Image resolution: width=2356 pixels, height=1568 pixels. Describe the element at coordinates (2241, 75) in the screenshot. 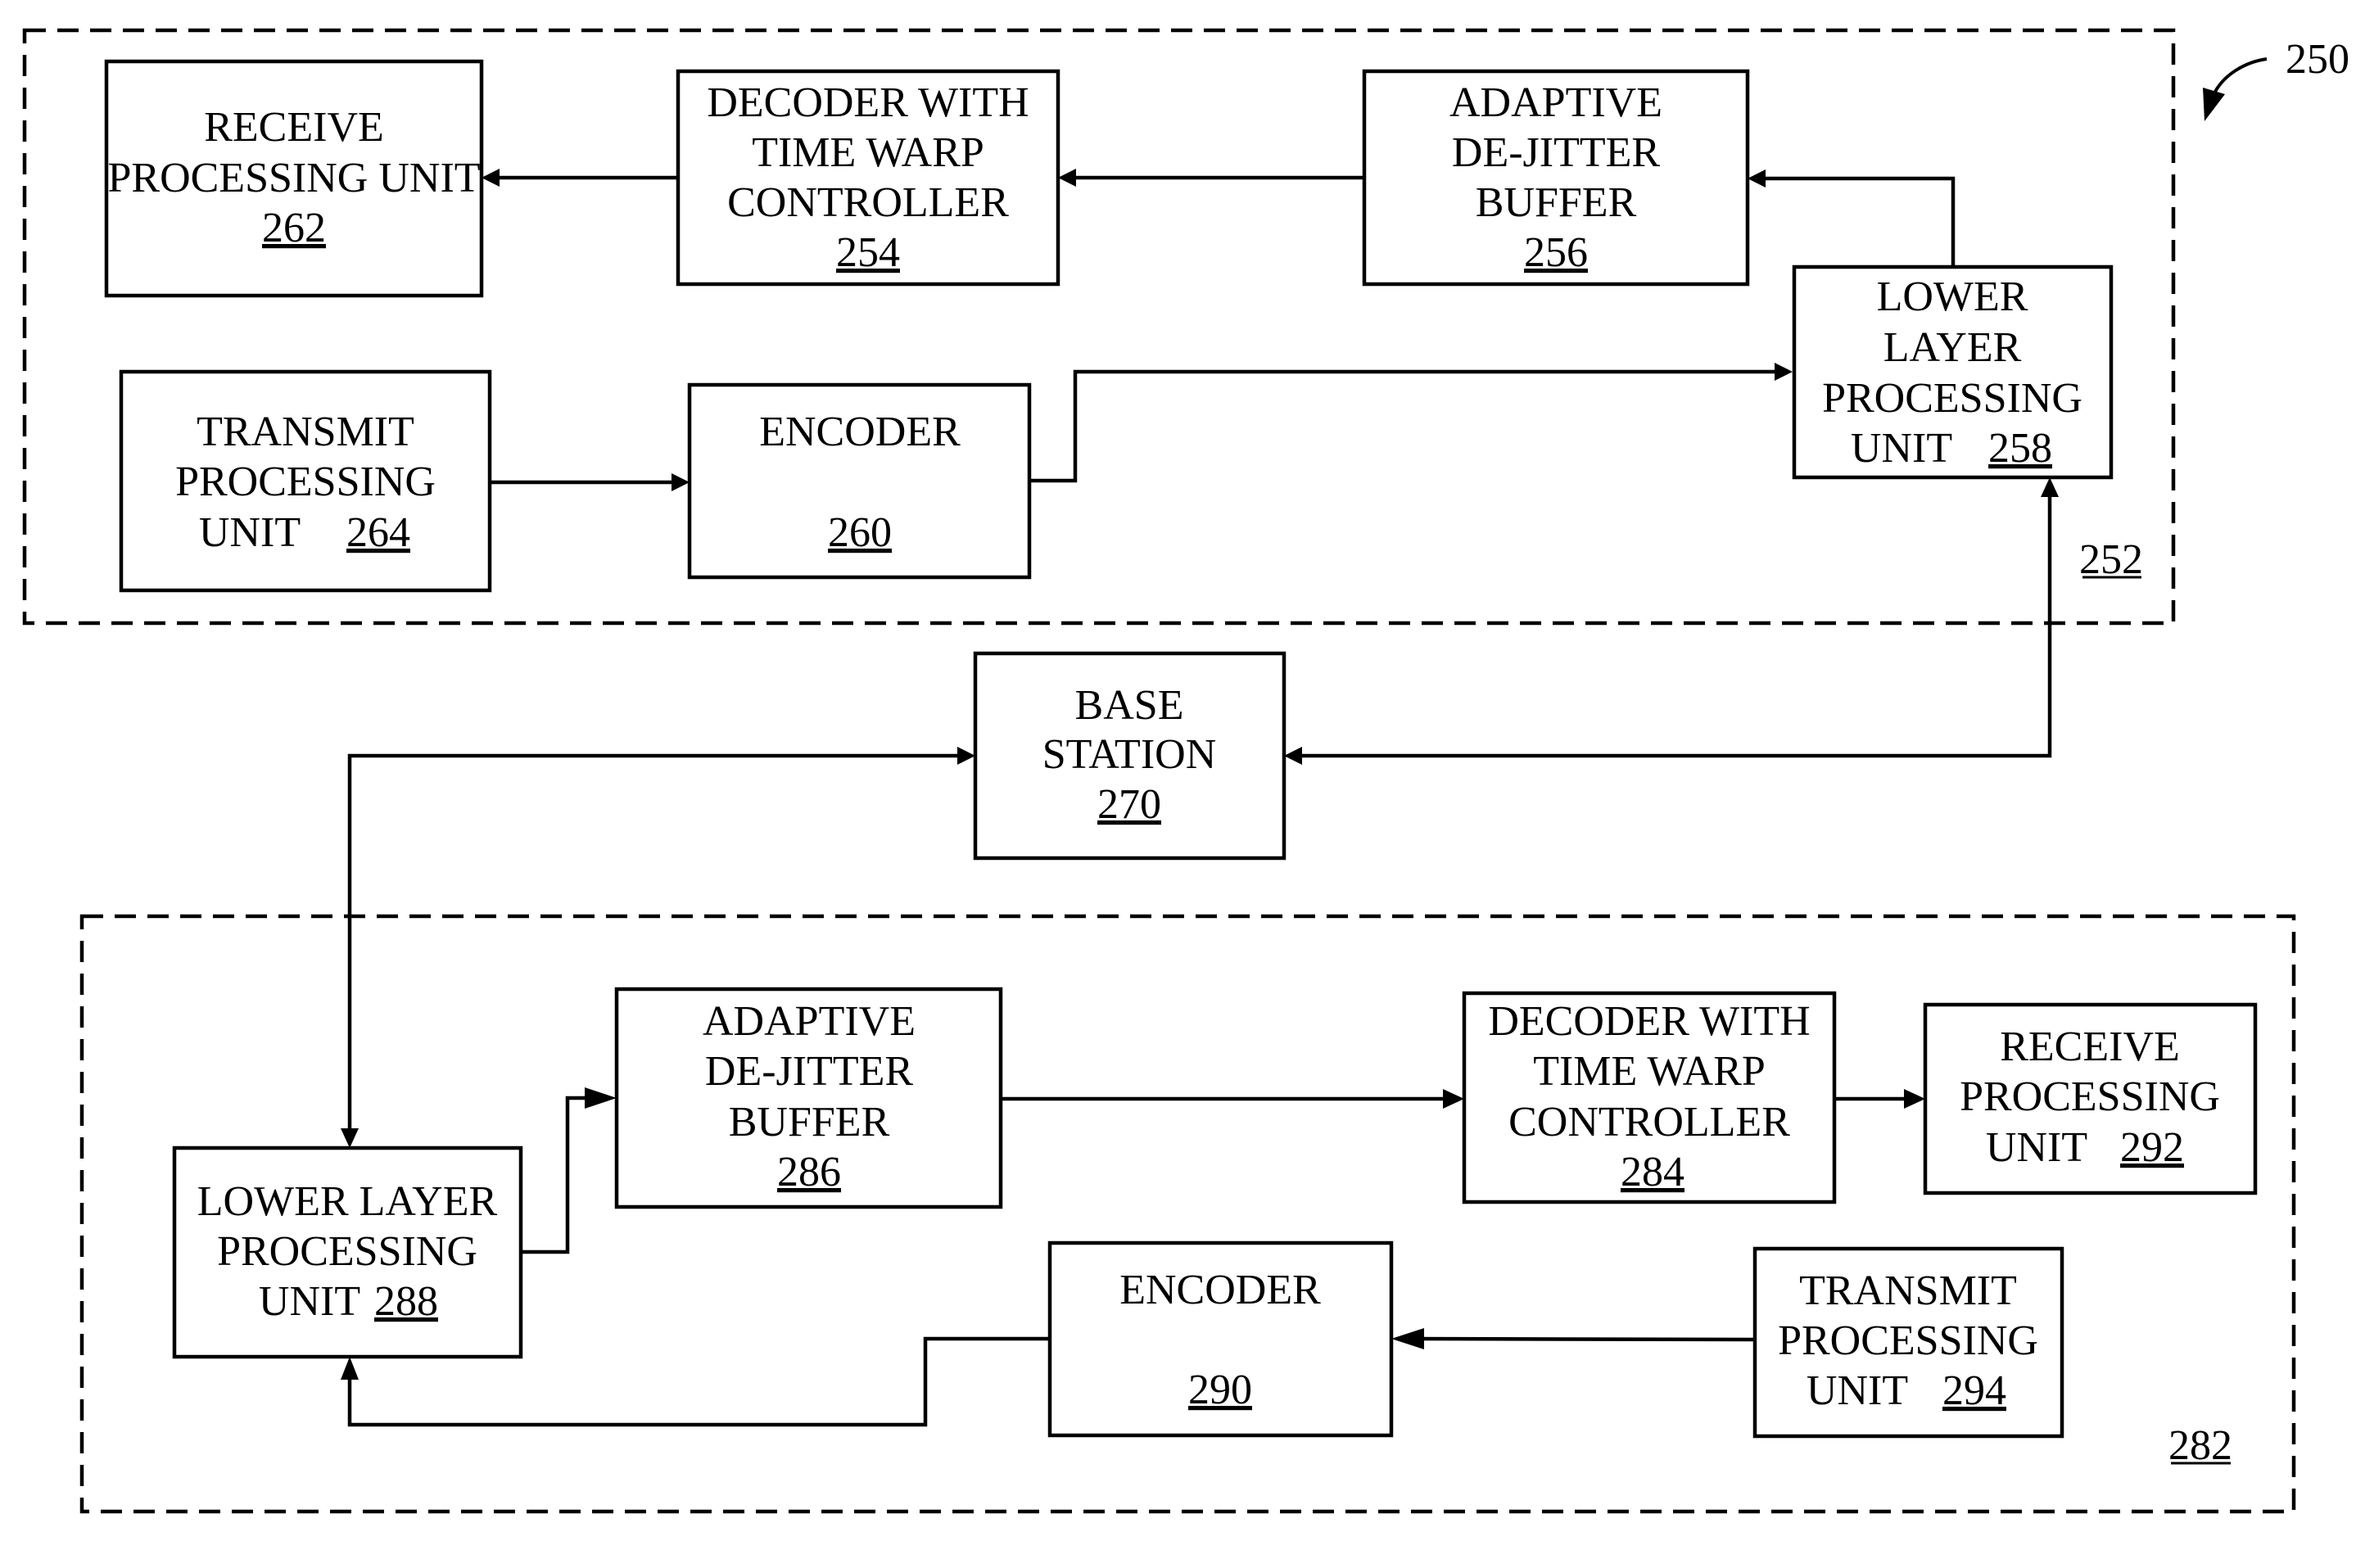

I see `curved-arrow-icon` at that location.